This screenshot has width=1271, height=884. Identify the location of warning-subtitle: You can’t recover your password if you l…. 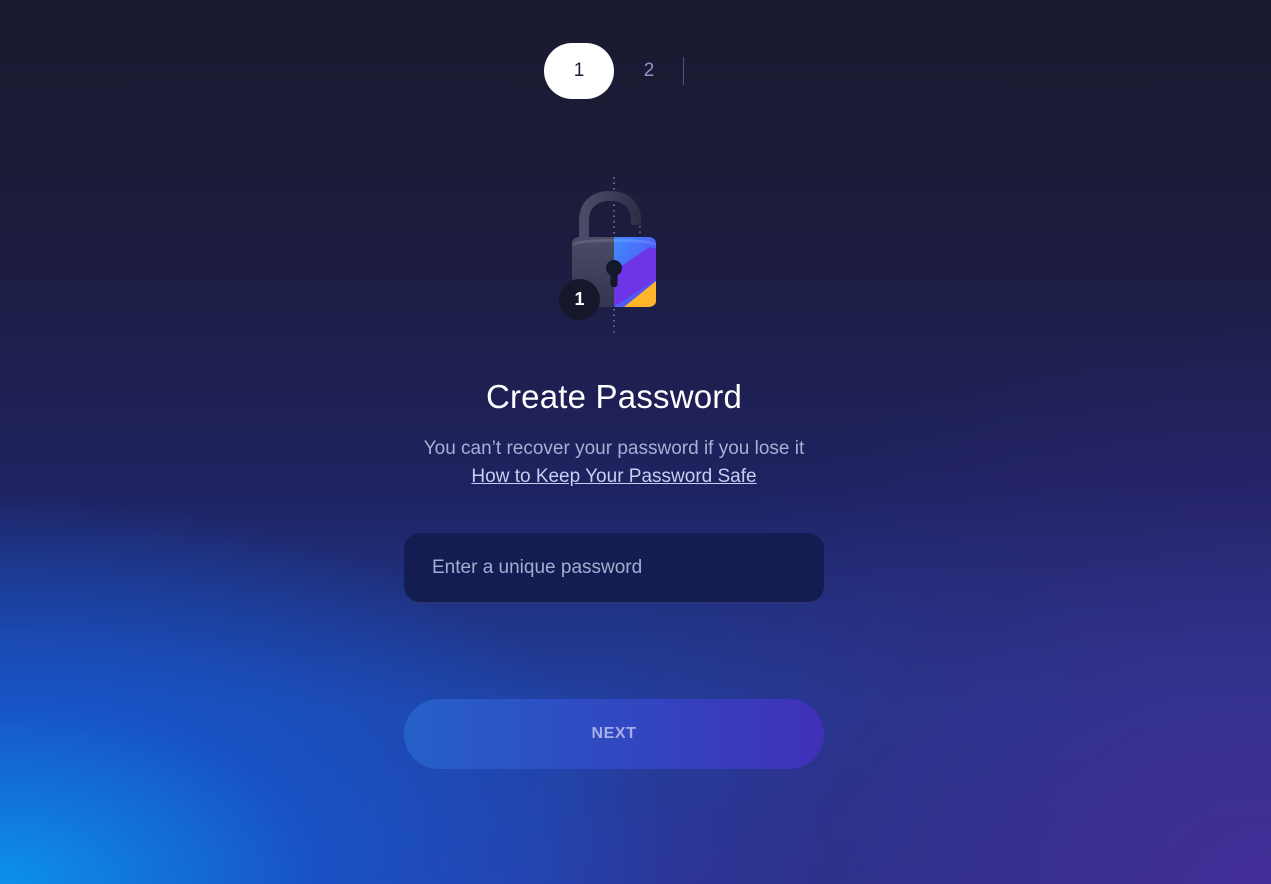
(614, 448).